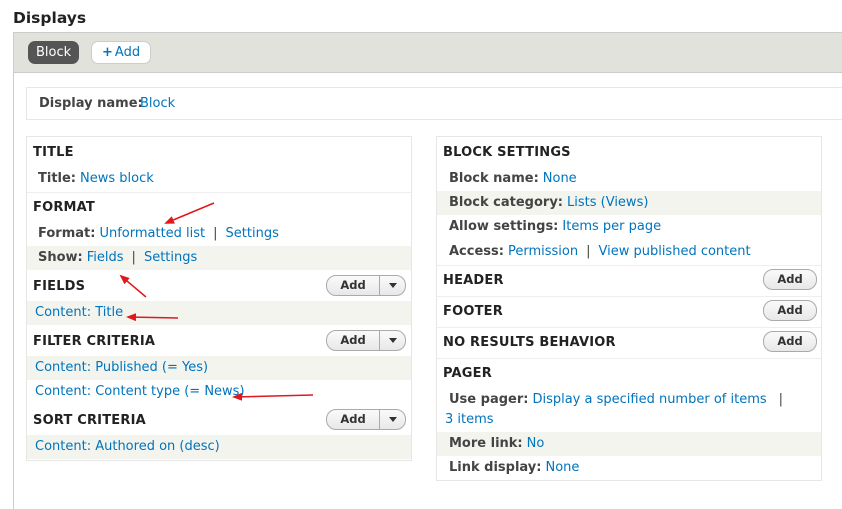 The width and height of the screenshot is (842, 509). Describe the element at coordinates (127, 52) in the screenshot. I see `add-display-label: Add` at that location.